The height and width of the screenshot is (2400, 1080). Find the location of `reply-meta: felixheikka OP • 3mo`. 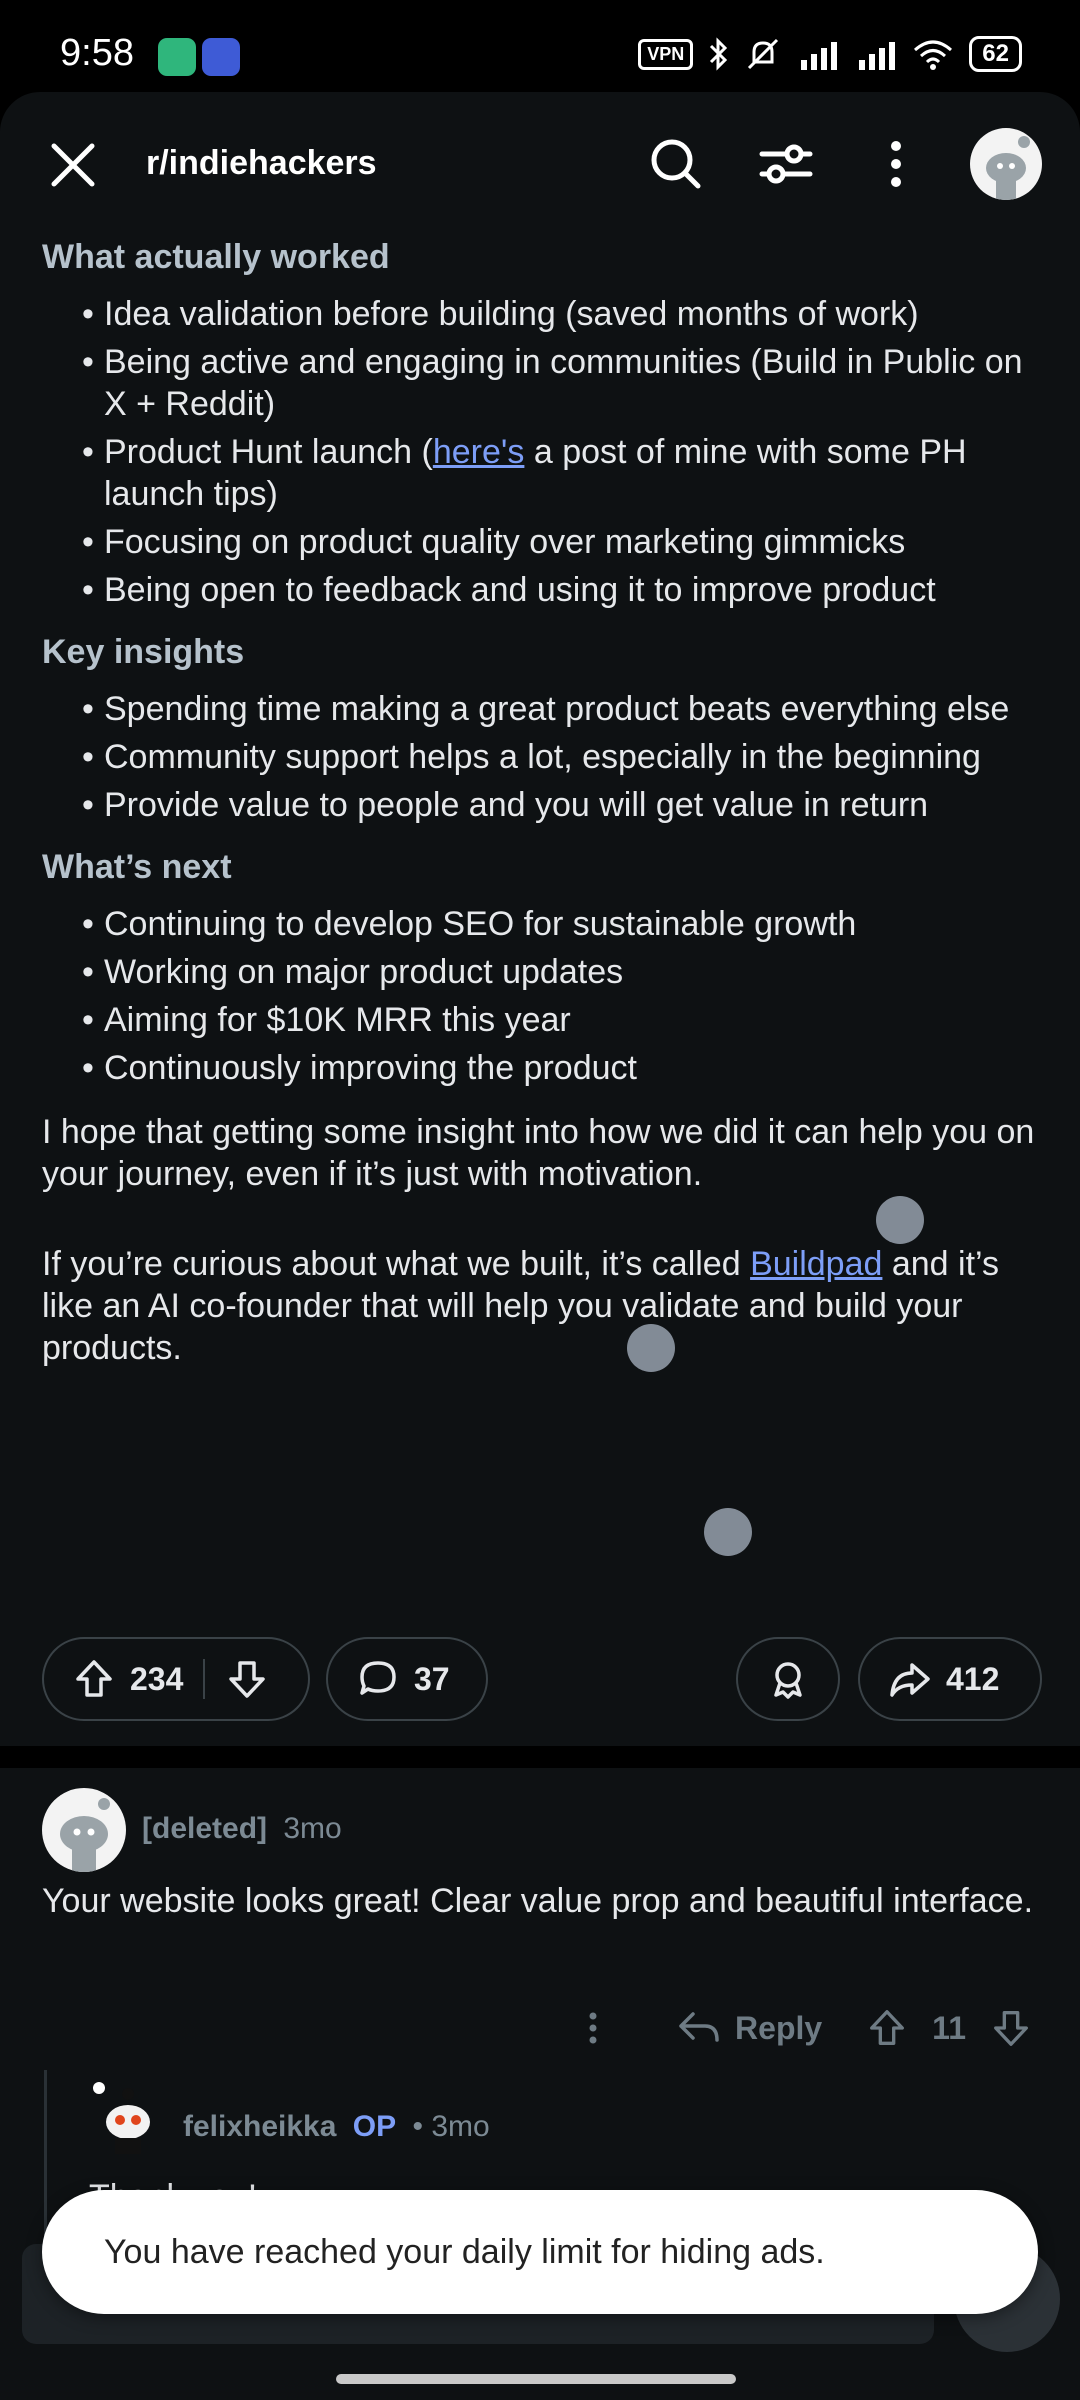

reply-meta: felixheikka OP • 3mo is located at coordinates (336, 2127).